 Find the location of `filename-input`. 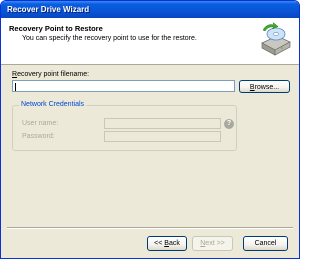

filename-input is located at coordinates (123, 86).